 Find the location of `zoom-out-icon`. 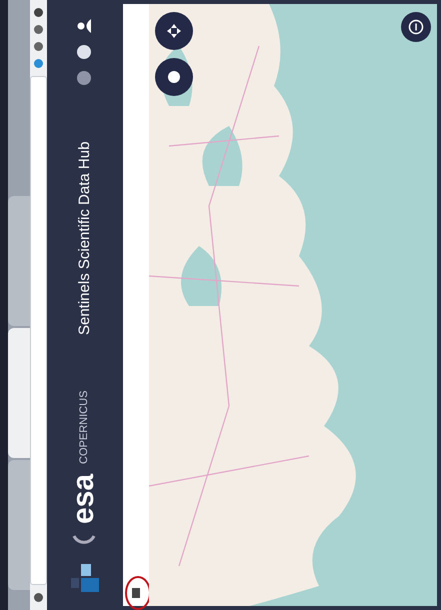

zoom-out-icon is located at coordinates (416, 27).